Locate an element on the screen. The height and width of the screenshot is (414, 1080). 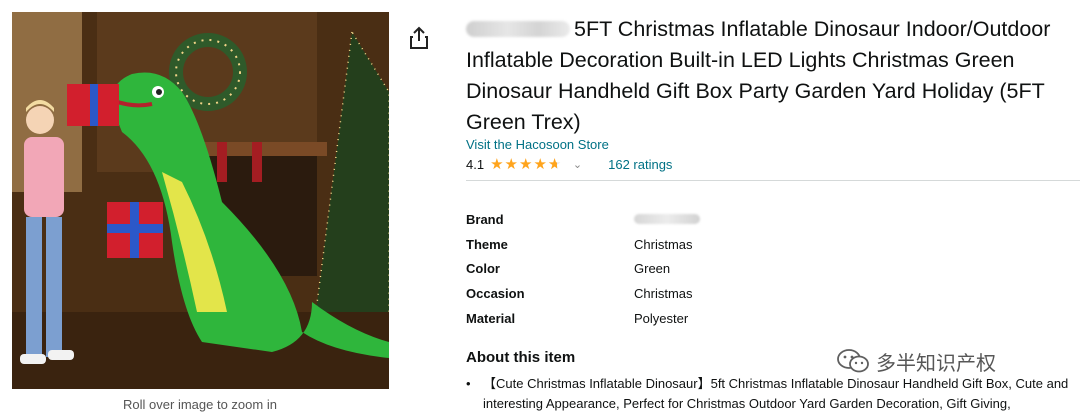
ratings-count-link: 162 ratings is located at coordinates (640, 164).